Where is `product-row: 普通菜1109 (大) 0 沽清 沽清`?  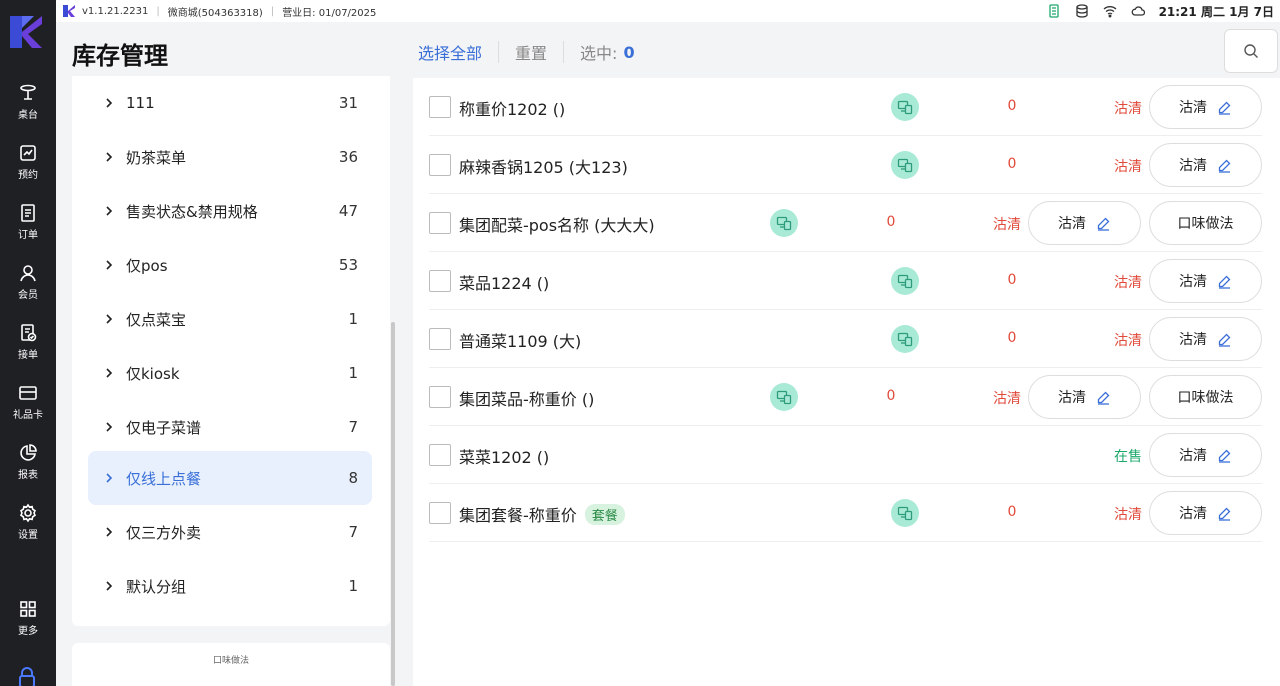 product-row: 普通菜1109 (大) 0 沽清 沽清 is located at coordinates (845, 339).